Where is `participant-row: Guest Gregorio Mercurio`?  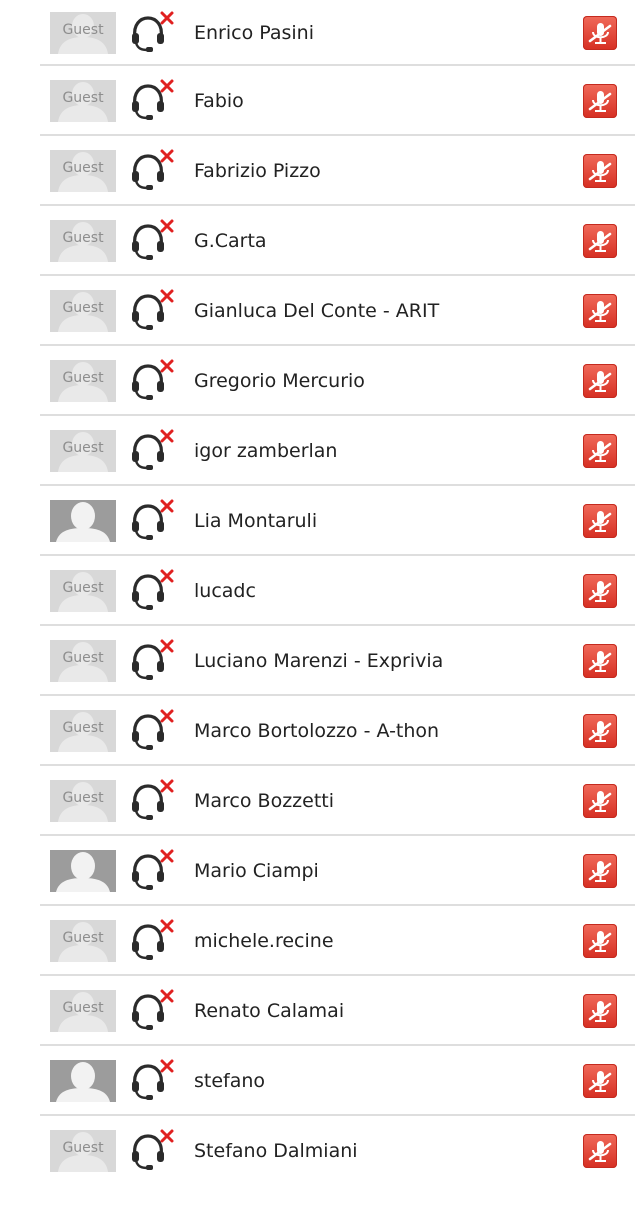 participant-row: Guest Gregorio Mercurio is located at coordinates (317, 381).